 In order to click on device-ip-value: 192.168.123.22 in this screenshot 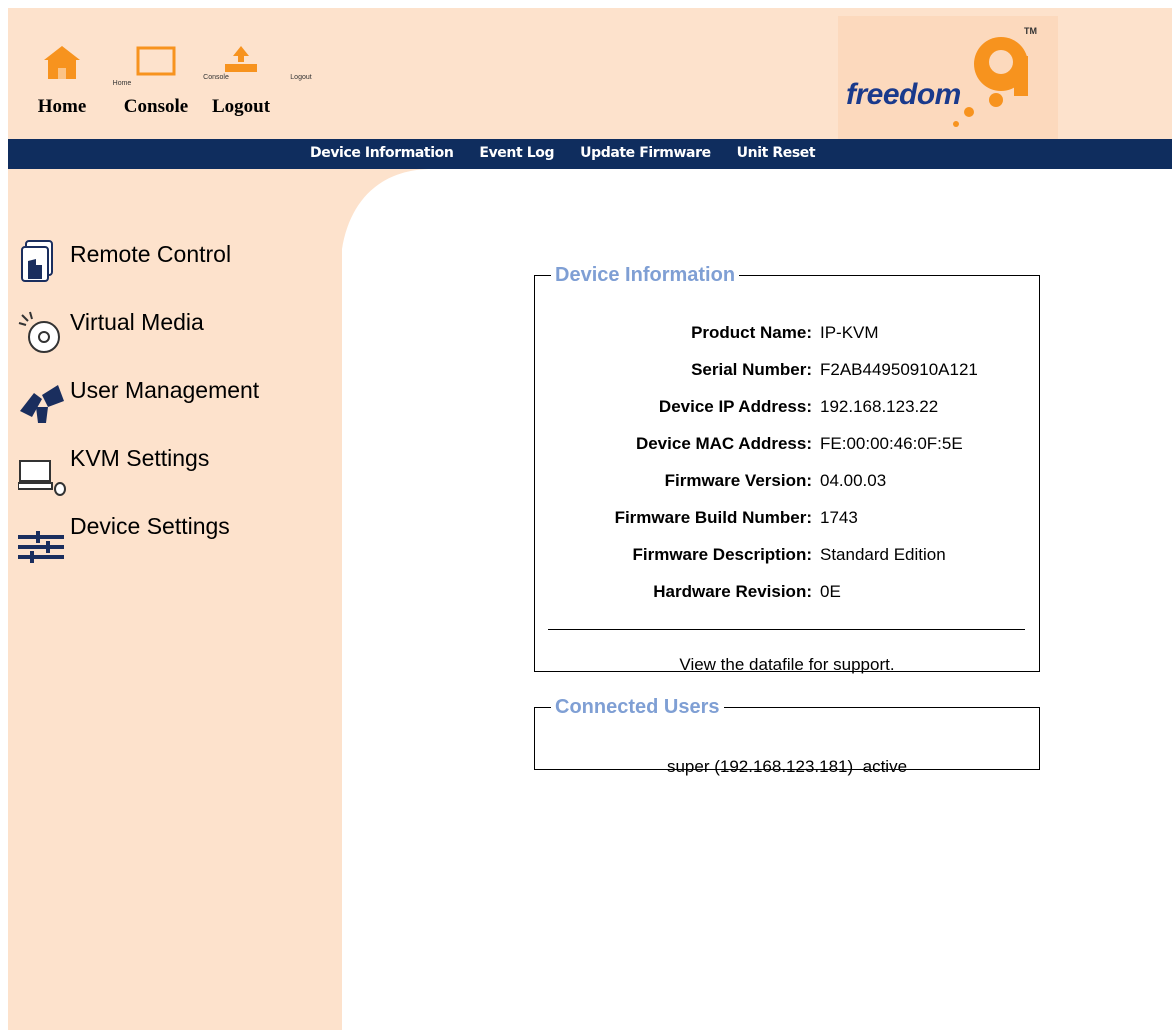, I will do `click(879, 406)`.